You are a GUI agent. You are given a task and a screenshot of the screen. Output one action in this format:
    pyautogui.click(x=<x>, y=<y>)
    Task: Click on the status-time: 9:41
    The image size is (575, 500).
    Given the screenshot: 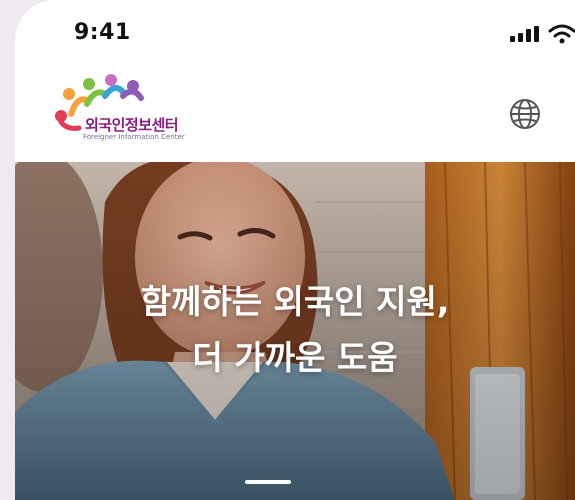 What is the action you would take?
    pyautogui.click(x=102, y=32)
    